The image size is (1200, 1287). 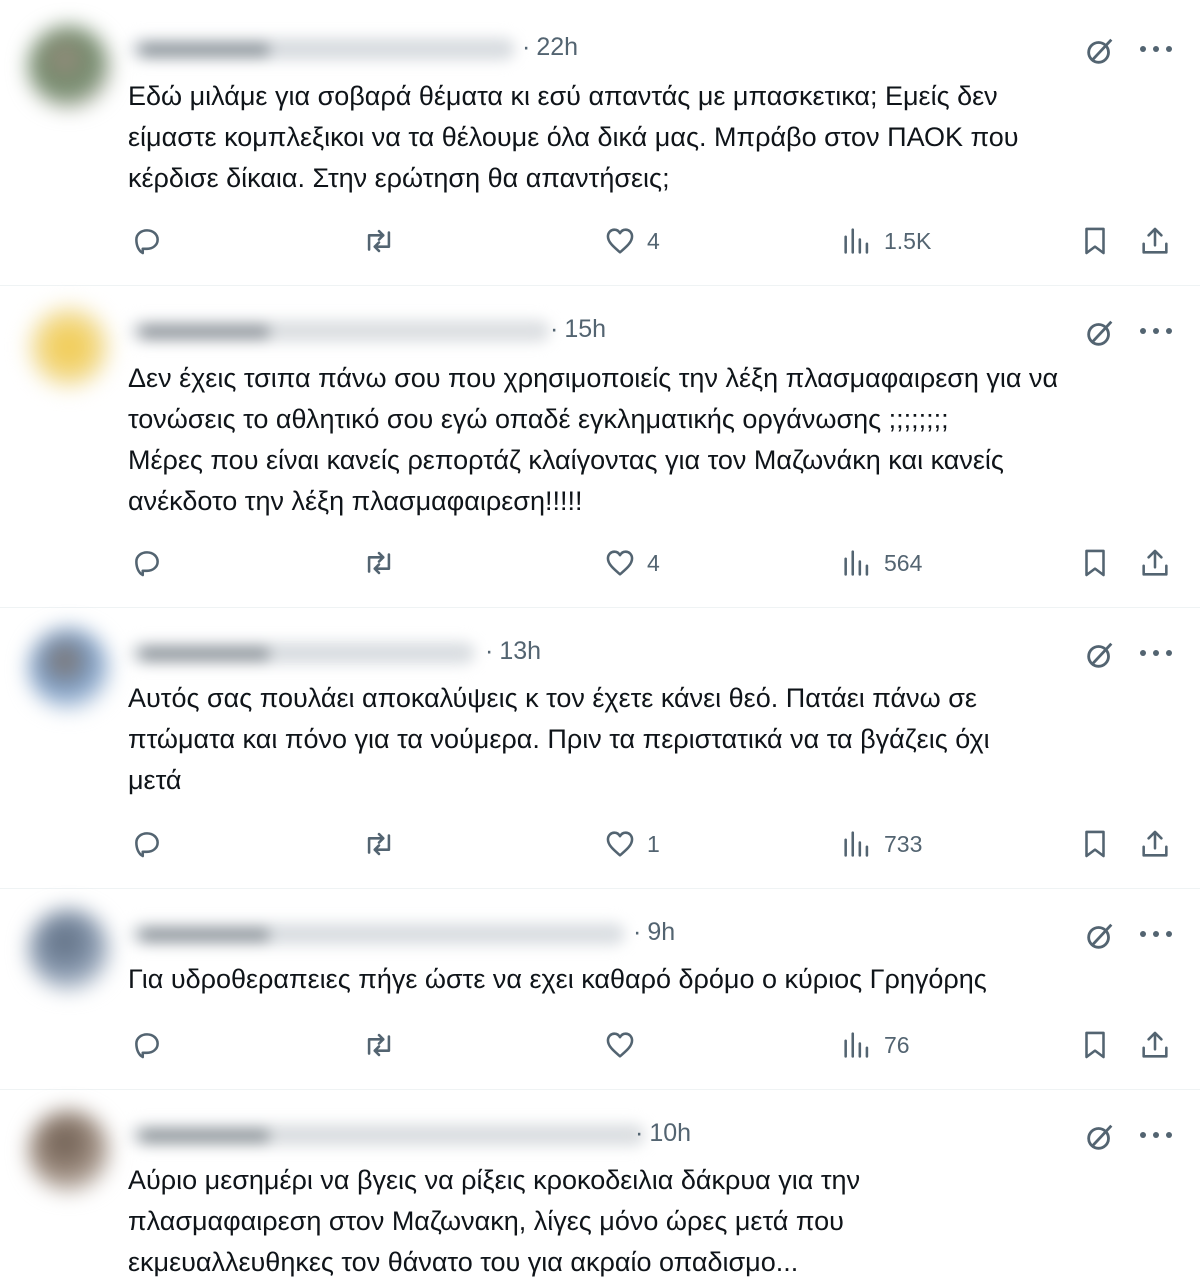 I want to click on like-button: 1, so click(x=631, y=844).